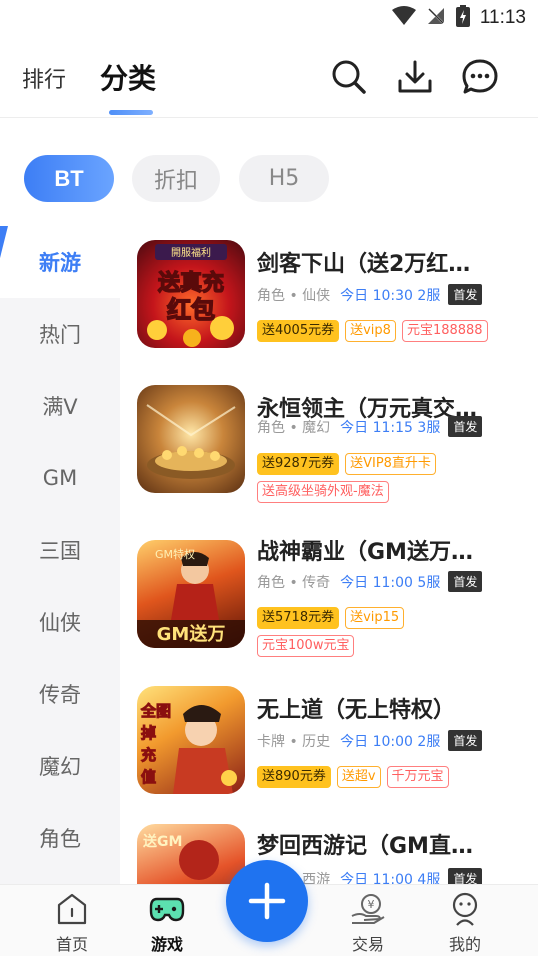 Image resolution: width=538 pixels, height=956 pixels. I want to click on sidebar-item-maxv: 满V, so click(60, 406).